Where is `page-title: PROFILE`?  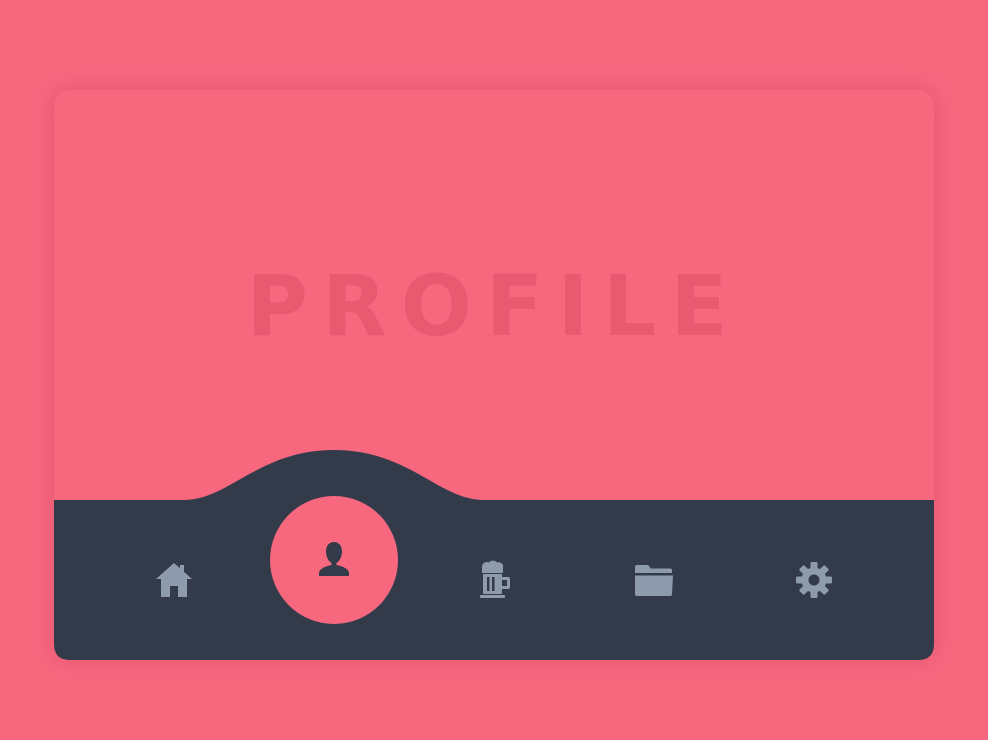
page-title: PROFILE is located at coordinates (494, 306).